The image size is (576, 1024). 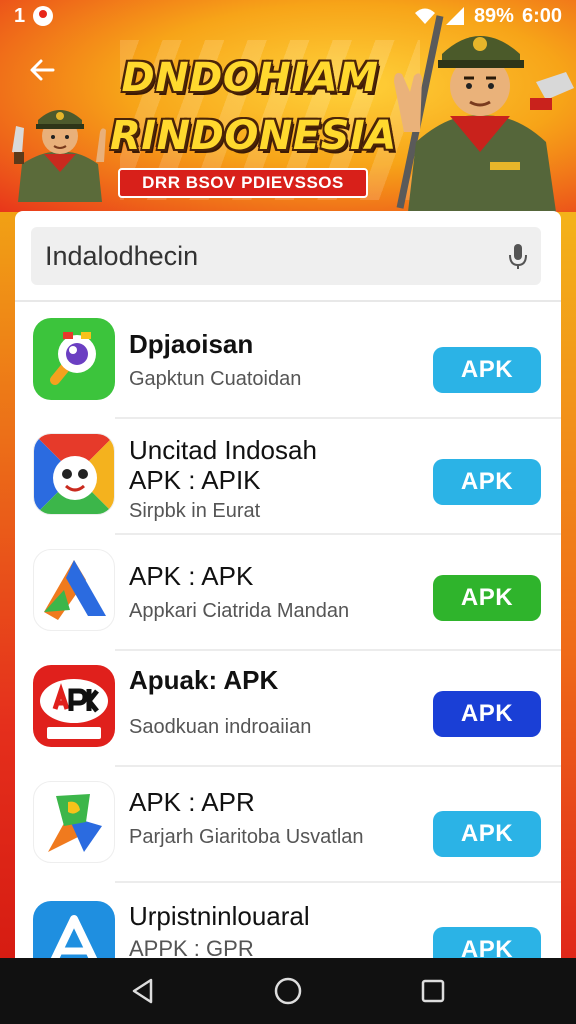 What do you see at coordinates (121, 256) in the screenshot?
I see `search-input: Indalodhecin` at bounding box center [121, 256].